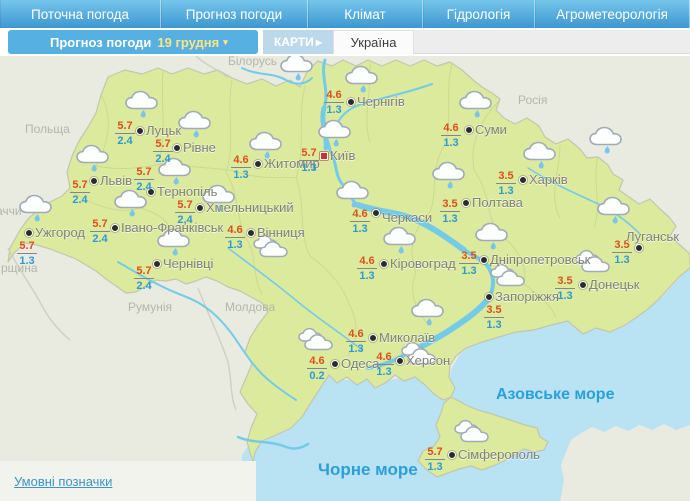  What do you see at coordinates (281, 232) in the screenshot?
I see `city-label-vinnytsia: Вінниця` at bounding box center [281, 232].